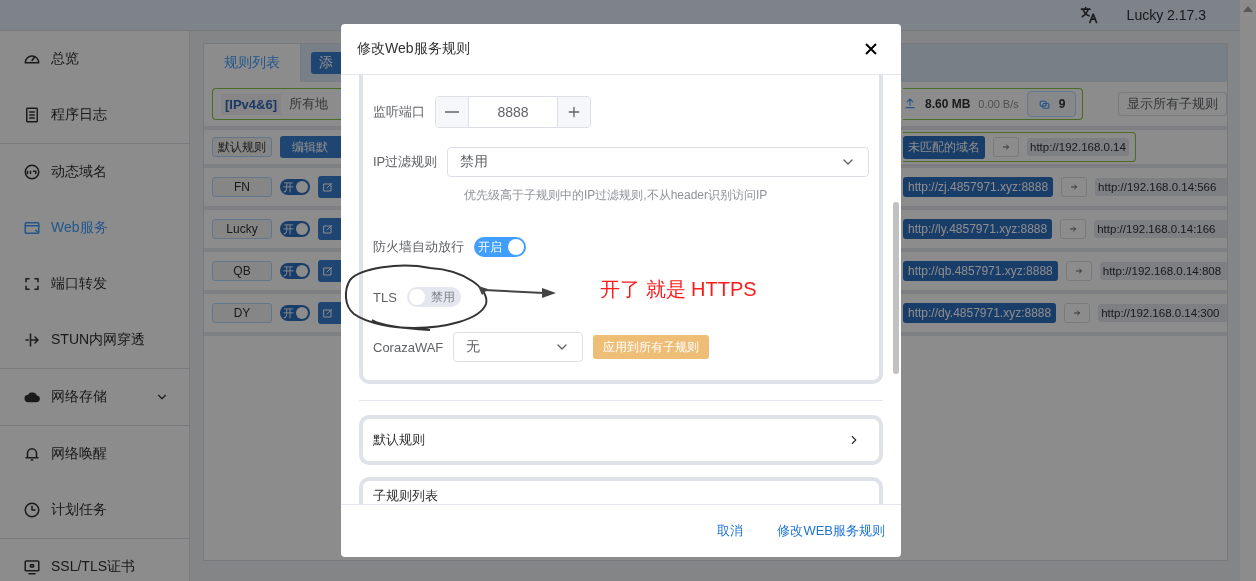 The width and height of the screenshot is (1256, 581). What do you see at coordinates (678, 289) in the screenshot?
I see `annotation-text: 开了 就是 HTTPS` at bounding box center [678, 289].